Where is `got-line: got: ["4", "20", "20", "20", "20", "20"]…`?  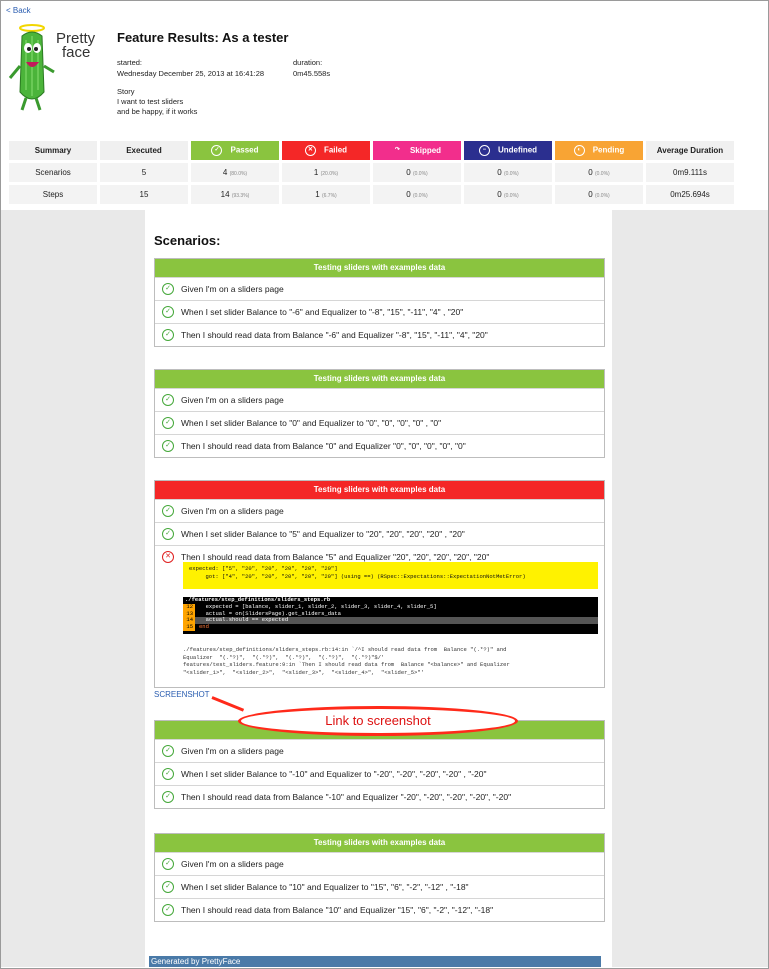 got-line: got: ["4", "20", "20", "20", "20", "20"]… is located at coordinates (357, 576).